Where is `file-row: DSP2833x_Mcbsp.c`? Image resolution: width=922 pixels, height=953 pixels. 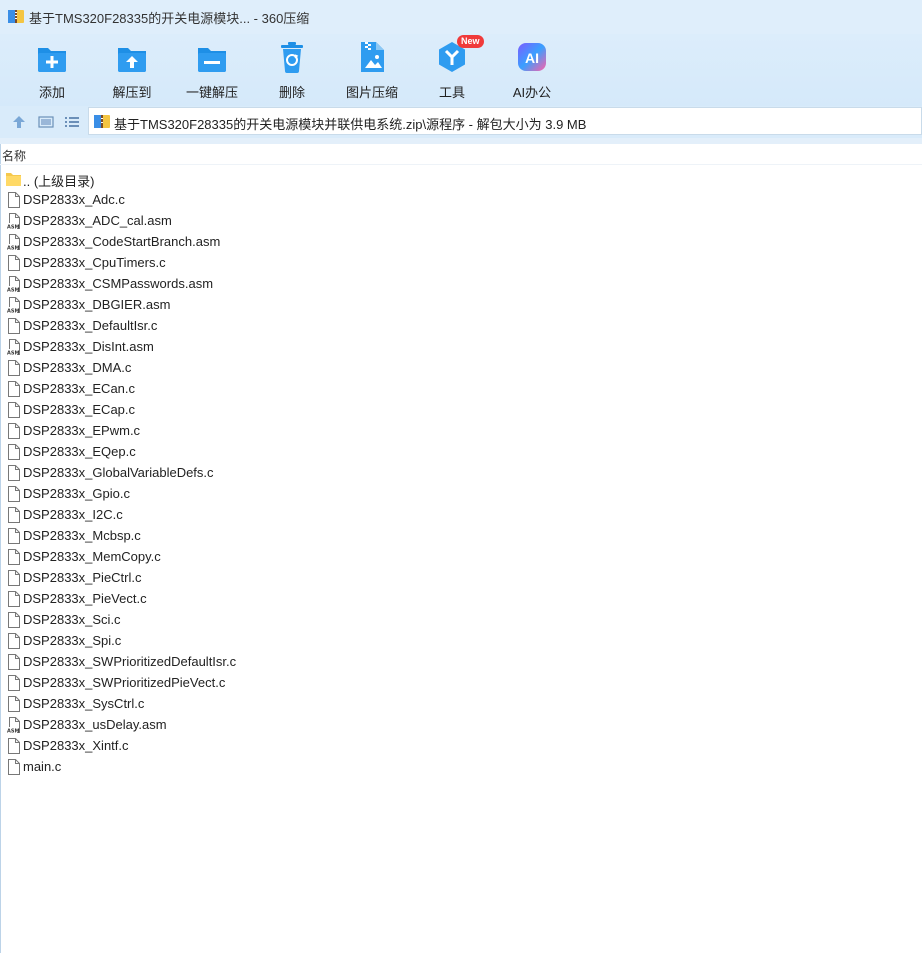
file-row: DSP2833x_Mcbsp.c is located at coordinates (461, 535).